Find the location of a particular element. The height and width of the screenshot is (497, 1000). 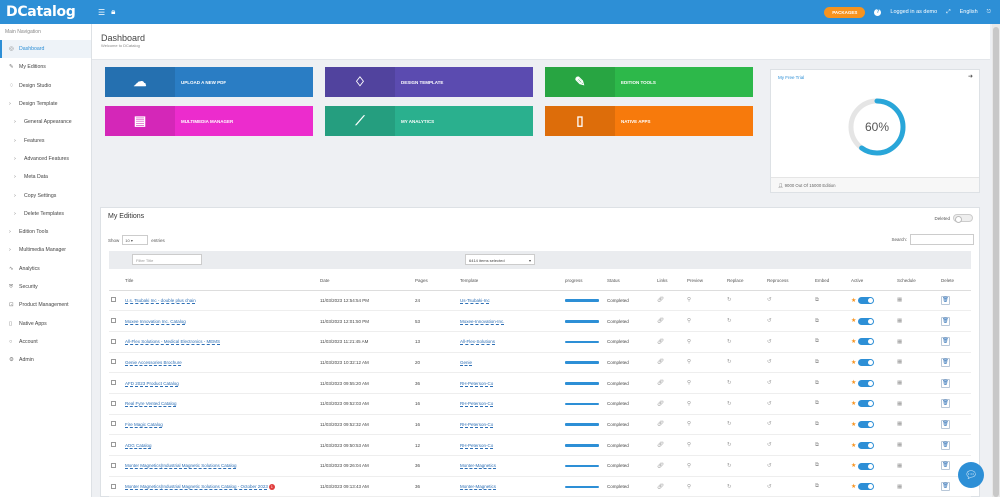

user-label: Logged in as demo is located at coordinates (913, 12).